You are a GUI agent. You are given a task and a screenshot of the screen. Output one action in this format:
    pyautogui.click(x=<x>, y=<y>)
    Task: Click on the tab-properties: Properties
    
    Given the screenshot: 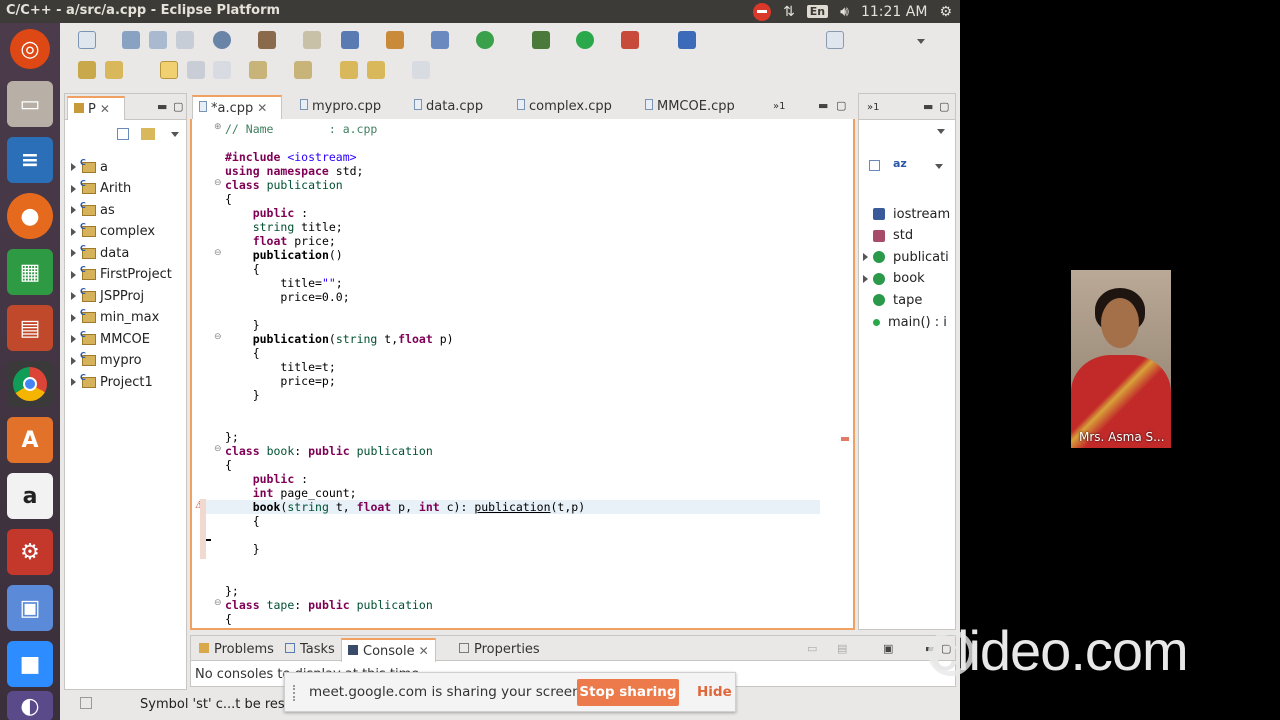 What is the action you would take?
    pyautogui.click(x=499, y=650)
    